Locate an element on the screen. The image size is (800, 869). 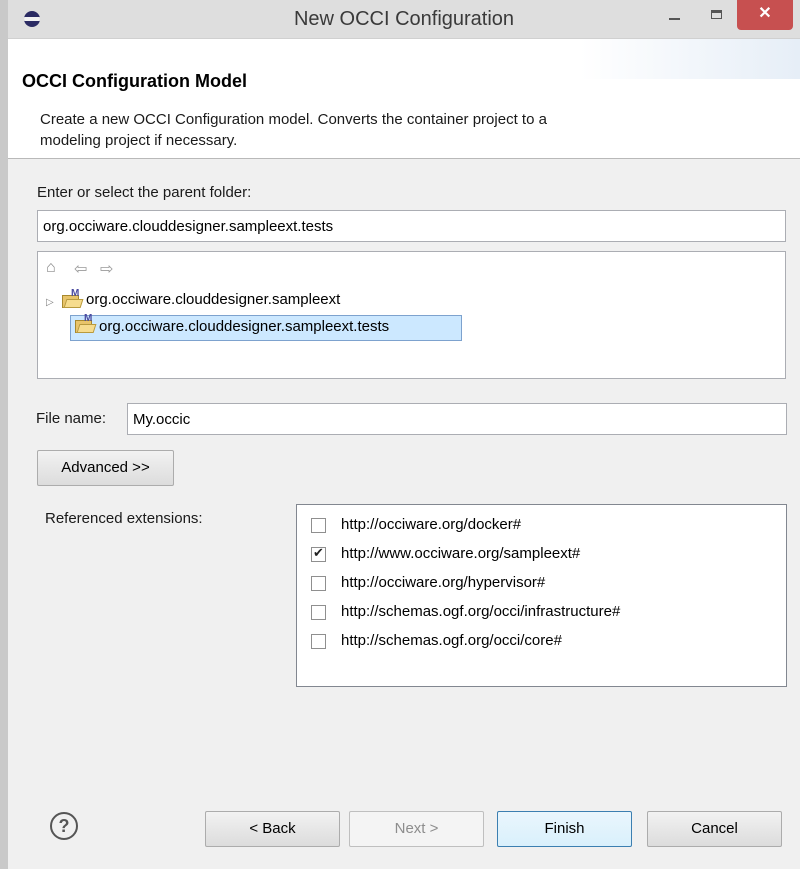
close-icon: ✕ is located at coordinates (765, 13).